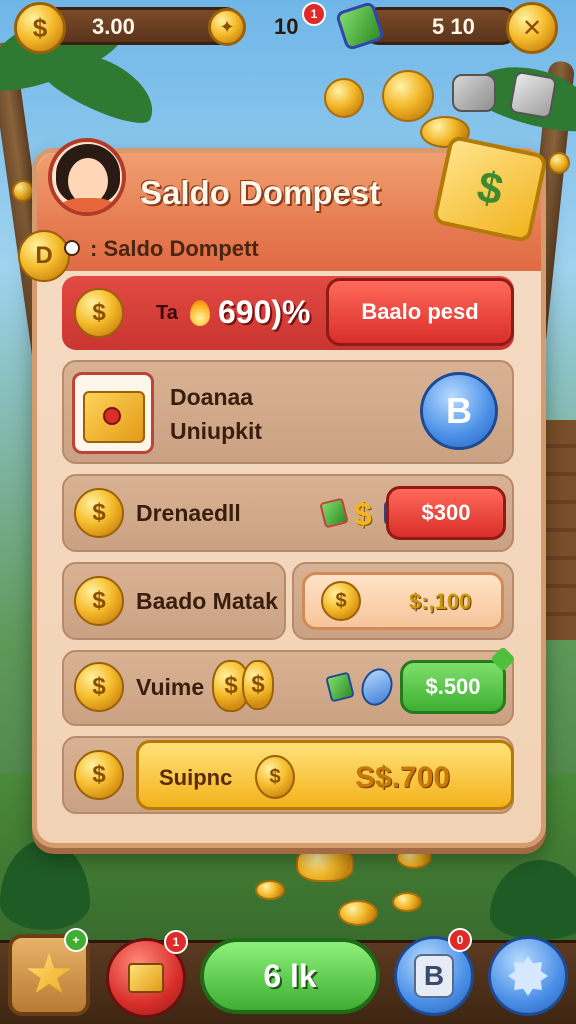 Image resolution: width=576 pixels, height=1024 pixels. I want to click on reward-row-5-button-coin-icon: $, so click(275, 777).